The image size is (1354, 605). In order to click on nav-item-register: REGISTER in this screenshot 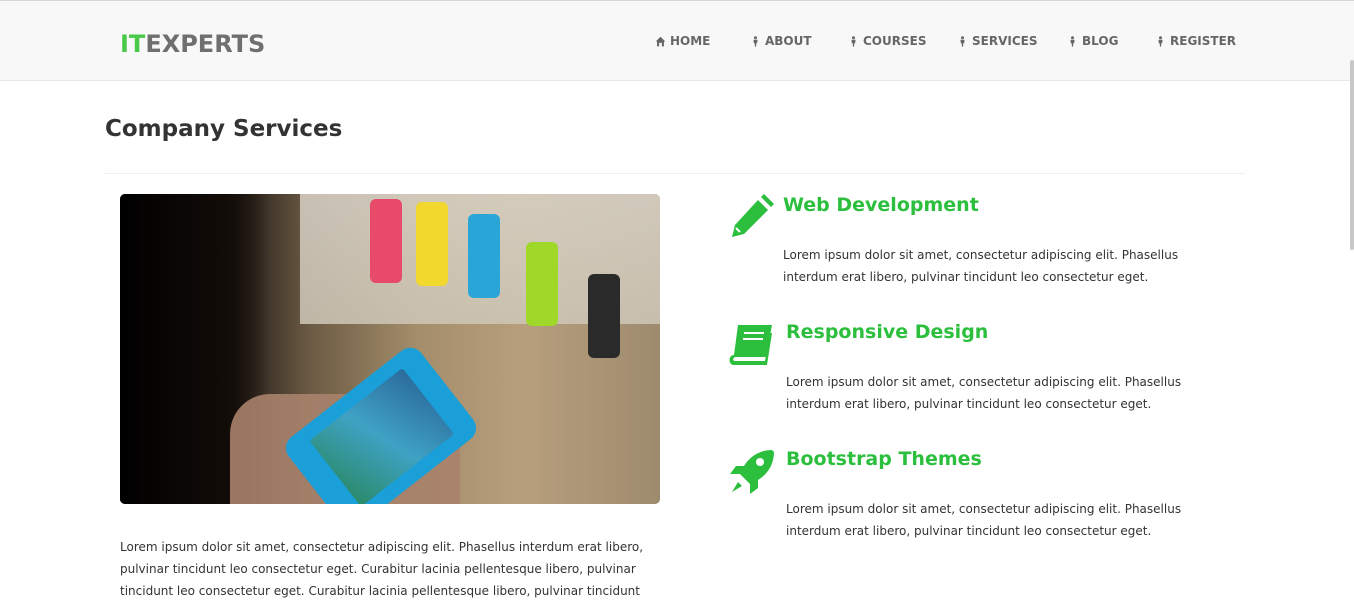, I will do `click(1195, 41)`.